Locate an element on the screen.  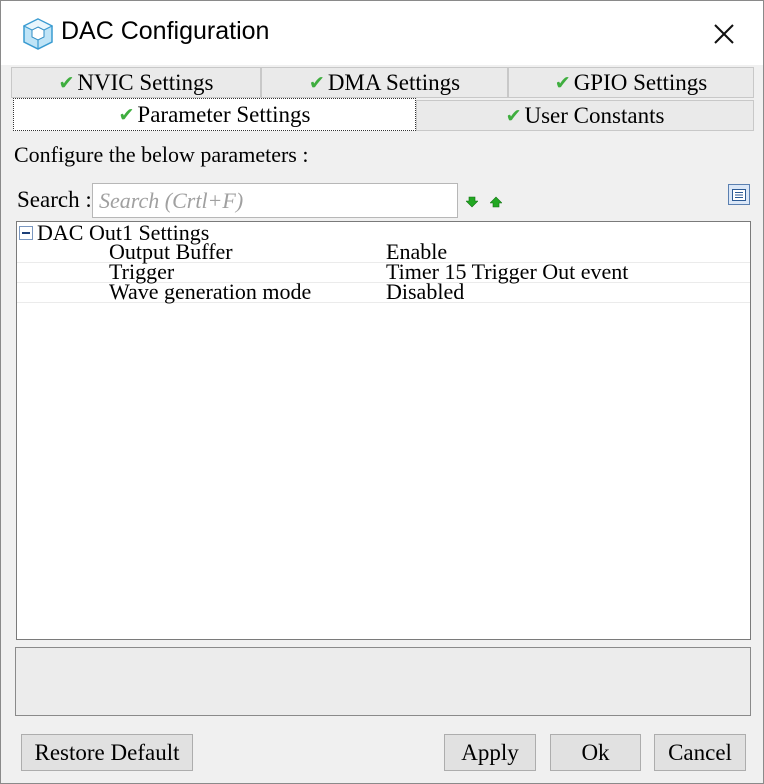
close-button is located at coordinates (724, 34).